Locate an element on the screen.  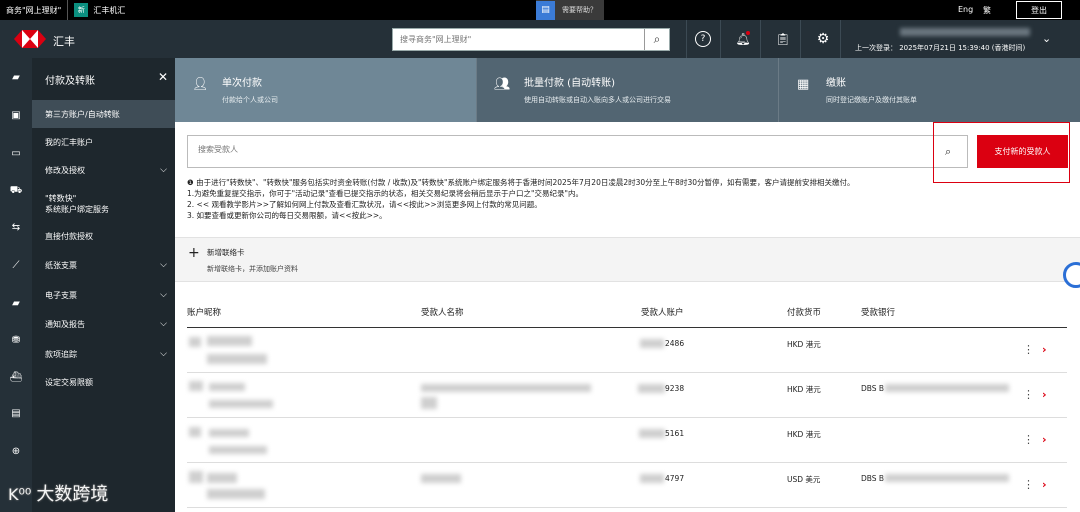
col-header-payee-account: 受款人账户 is located at coordinates (662, 312).